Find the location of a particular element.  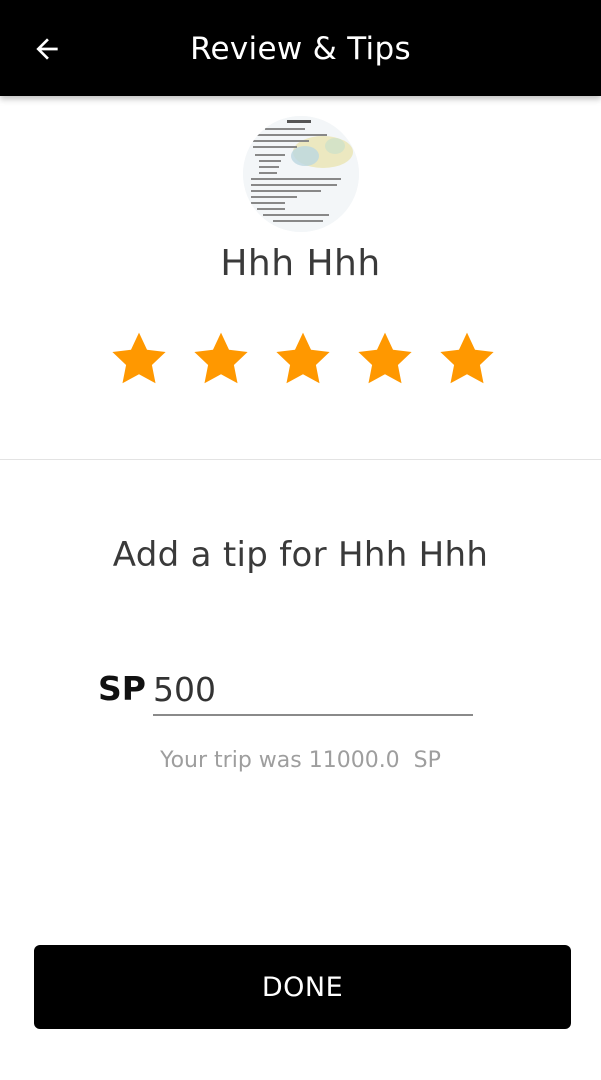

app-bar: Review & Tips is located at coordinates (300, 48).